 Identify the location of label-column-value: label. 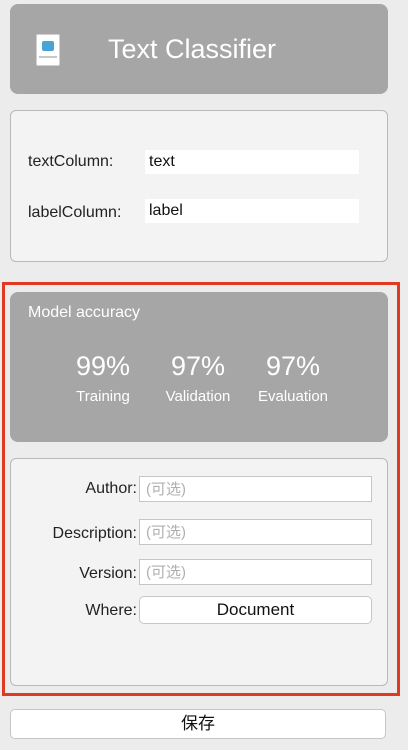
(252, 211).